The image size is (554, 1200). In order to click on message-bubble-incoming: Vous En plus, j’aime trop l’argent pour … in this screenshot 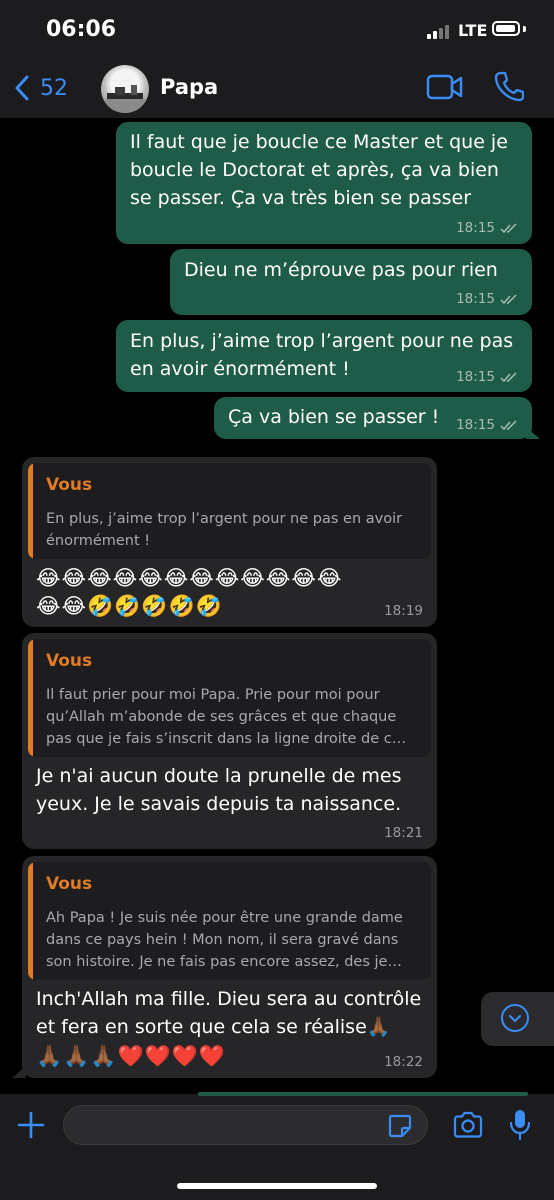, I will do `click(229, 542)`.